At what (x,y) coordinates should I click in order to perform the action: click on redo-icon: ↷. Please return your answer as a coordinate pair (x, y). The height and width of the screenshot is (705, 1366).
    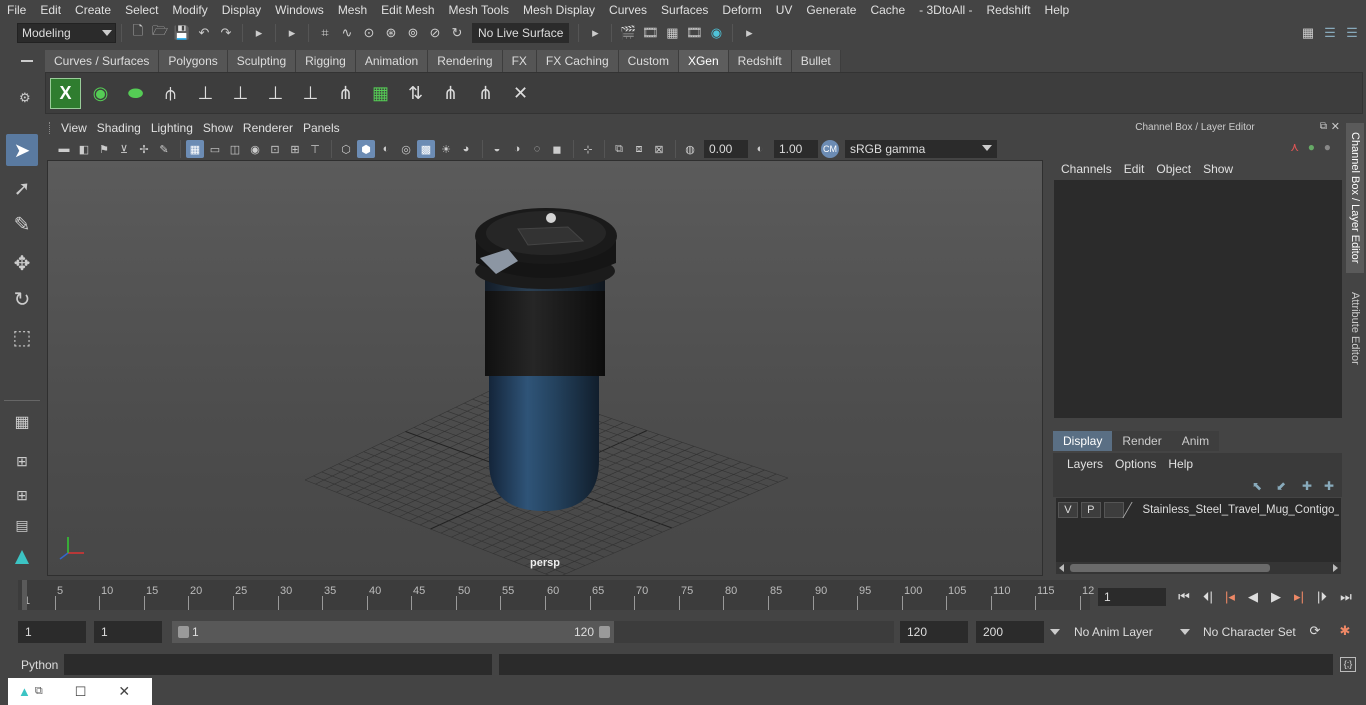
    Looking at the image, I should click on (226, 33).